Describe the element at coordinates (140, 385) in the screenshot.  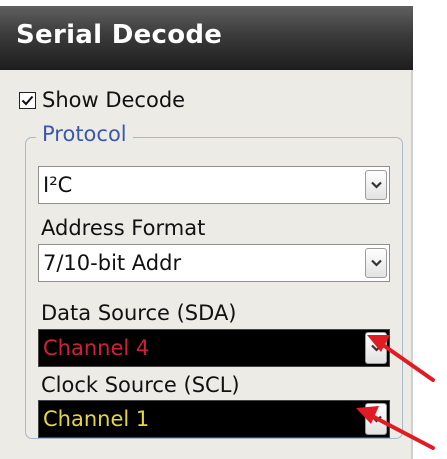
I see `clock-source-label: Clock Source (SCL)` at that location.